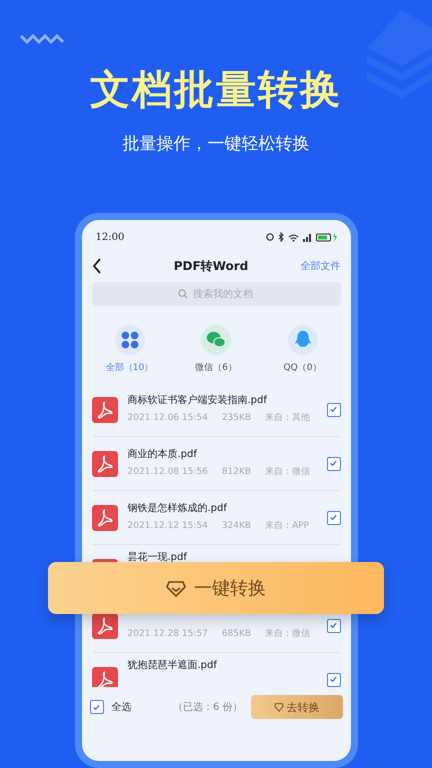 This screenshot has height=768, width=432. Describe the element at coordinates (211, 266) in the screenshot. I see `screen-title: PDF转Word` at that location.